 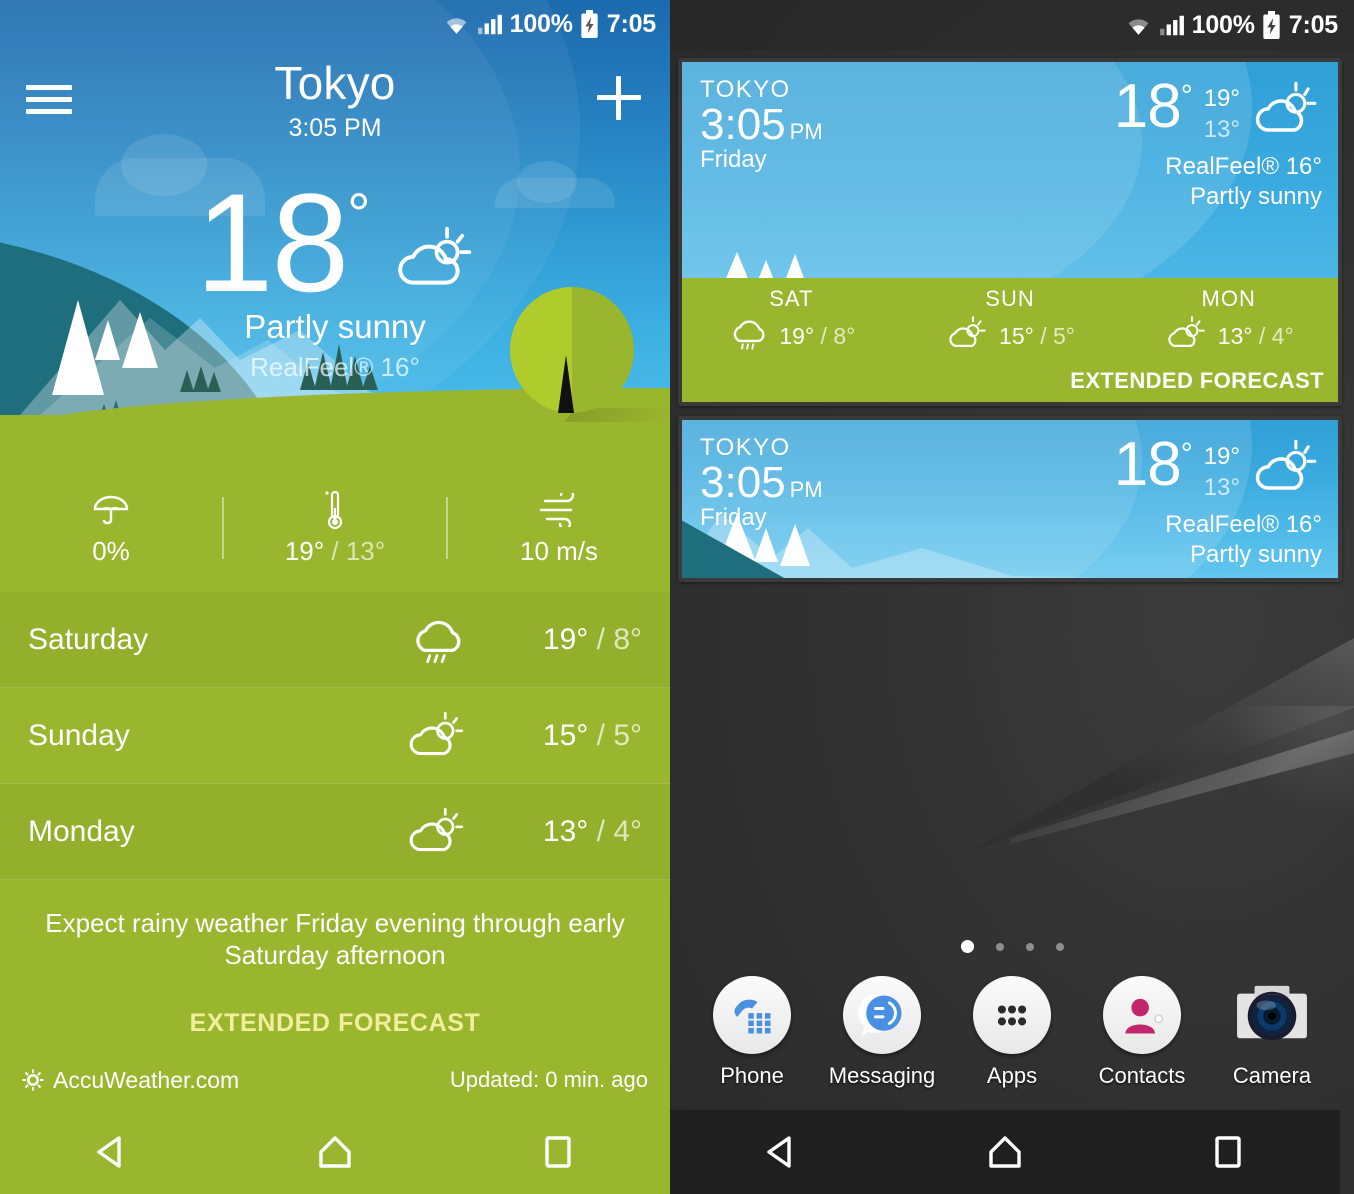 I want to click on forecast-row-saturday: Saturday 19° / 8°, so click(x=335, y=640).